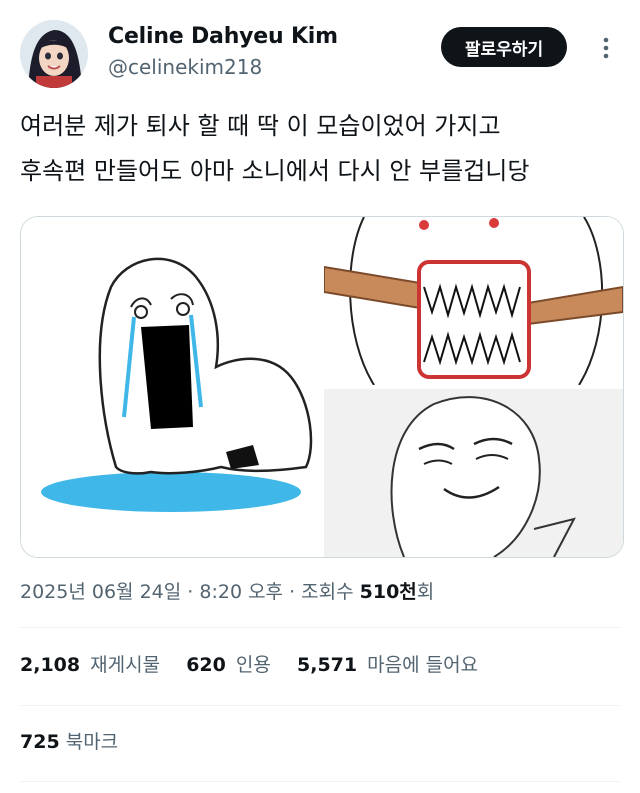 This screenshot has width=640, height=793. What do you see at coordinates (388, 592) in the screenshot?
I see `views-count: 510천` at bounding box center [388, 592].